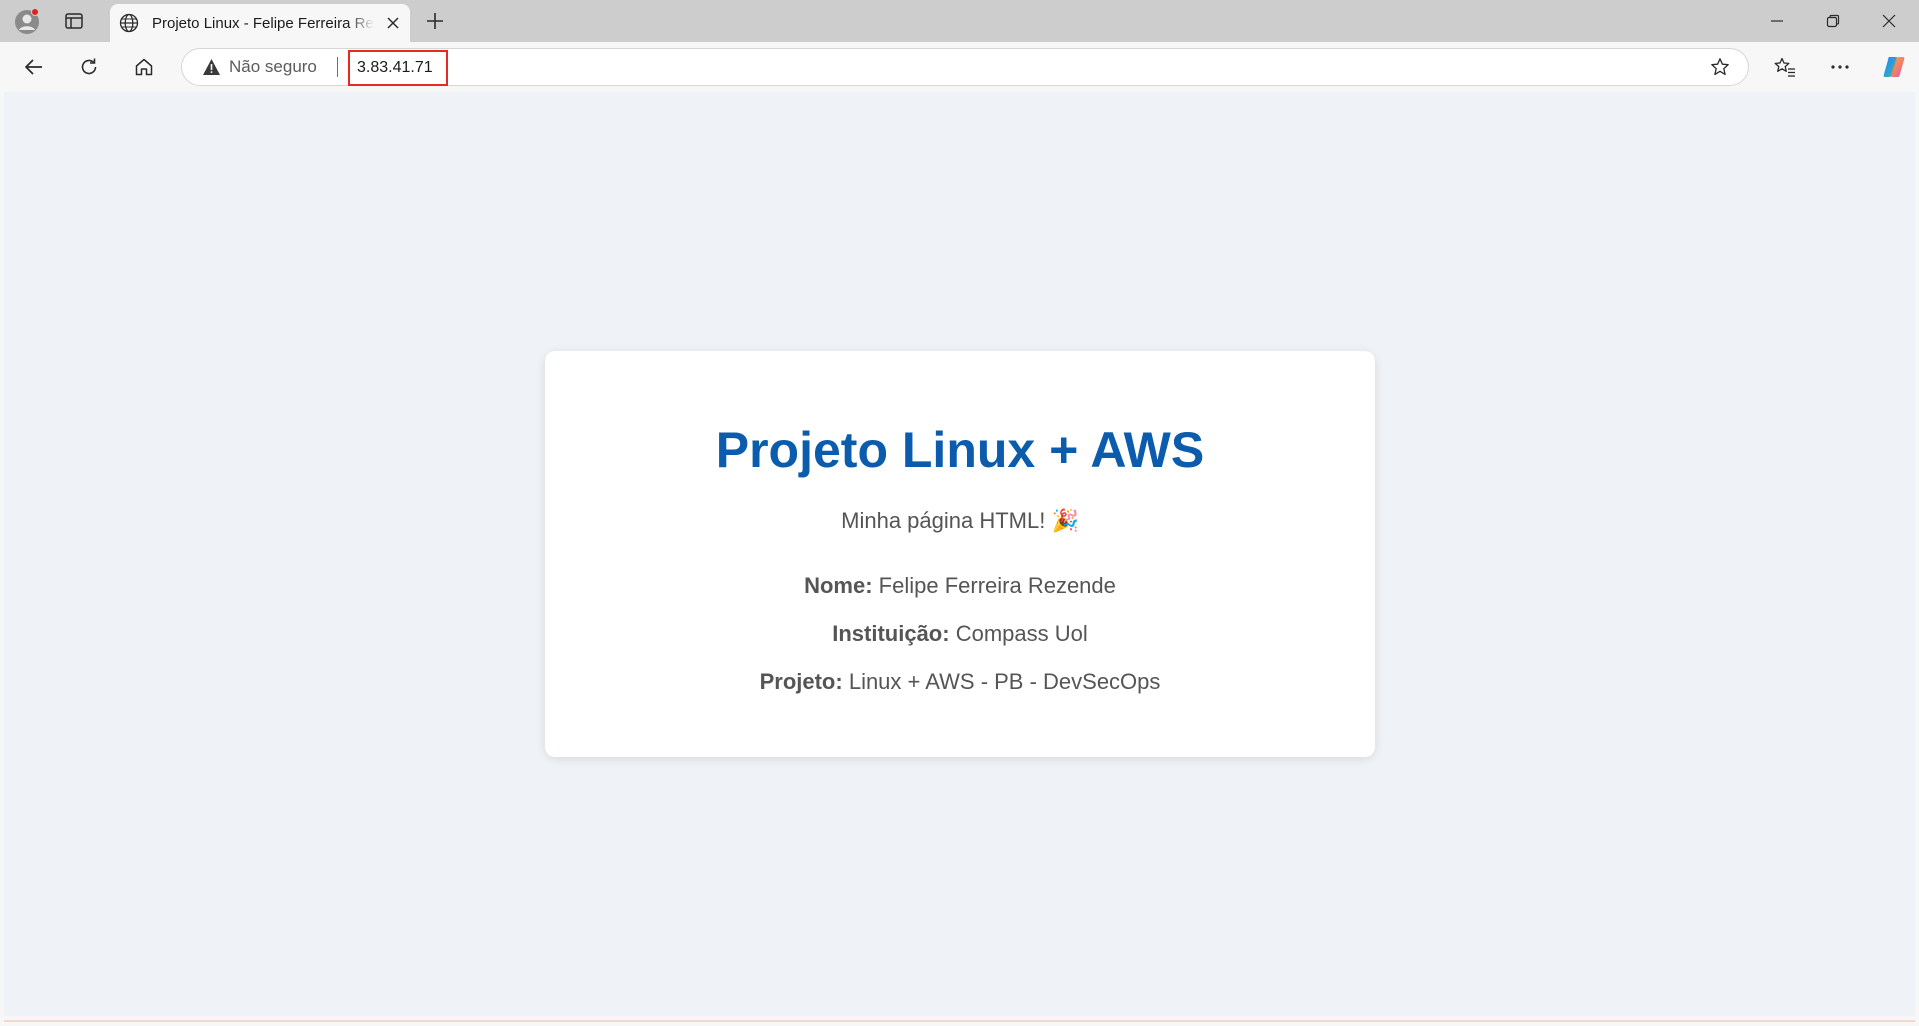 Image resolution: width=1919 pixels, height=1026 pixels. I want to click on info-value: Linux + AWS - PB - DevSecOps, so click(1004, 681).